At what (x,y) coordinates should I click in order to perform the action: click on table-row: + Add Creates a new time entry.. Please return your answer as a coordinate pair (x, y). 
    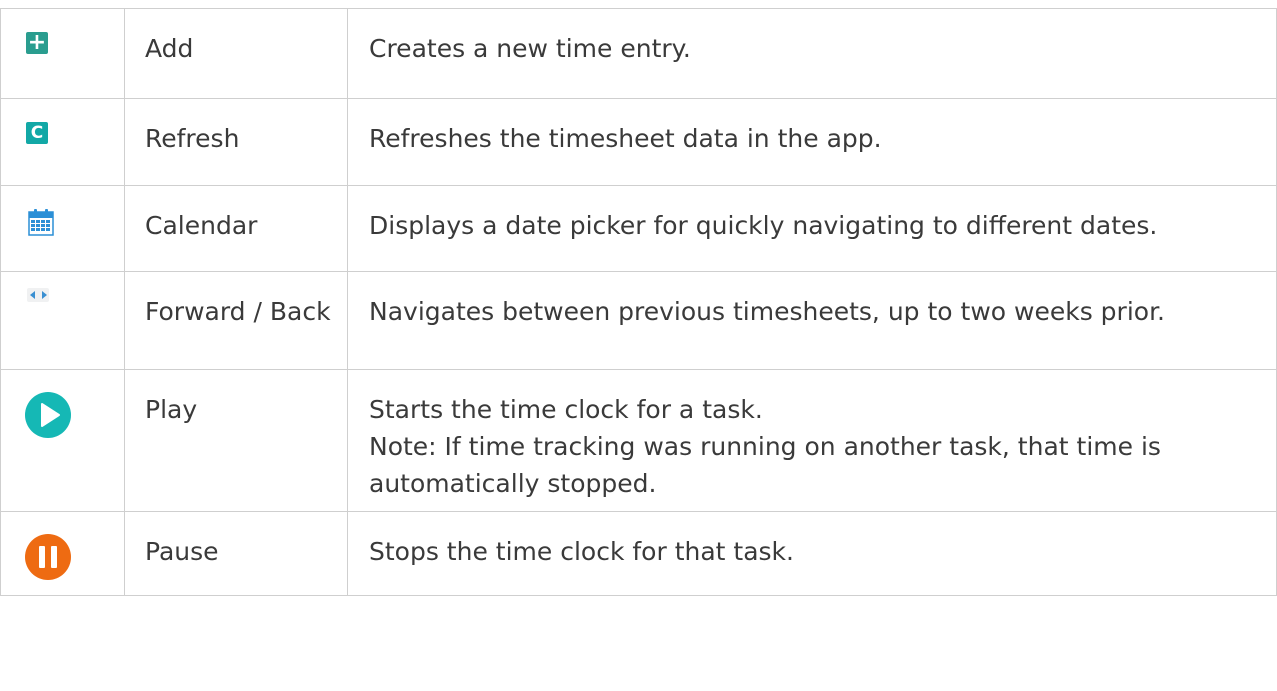
    Looking at the image, I should click on (638, 53).